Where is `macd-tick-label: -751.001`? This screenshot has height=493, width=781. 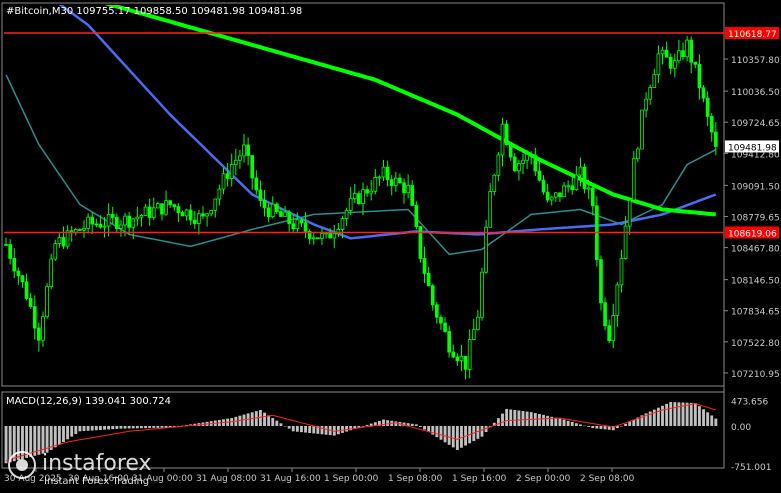
macd-tick-label: -751.001 is located at coordinates (751, 468).